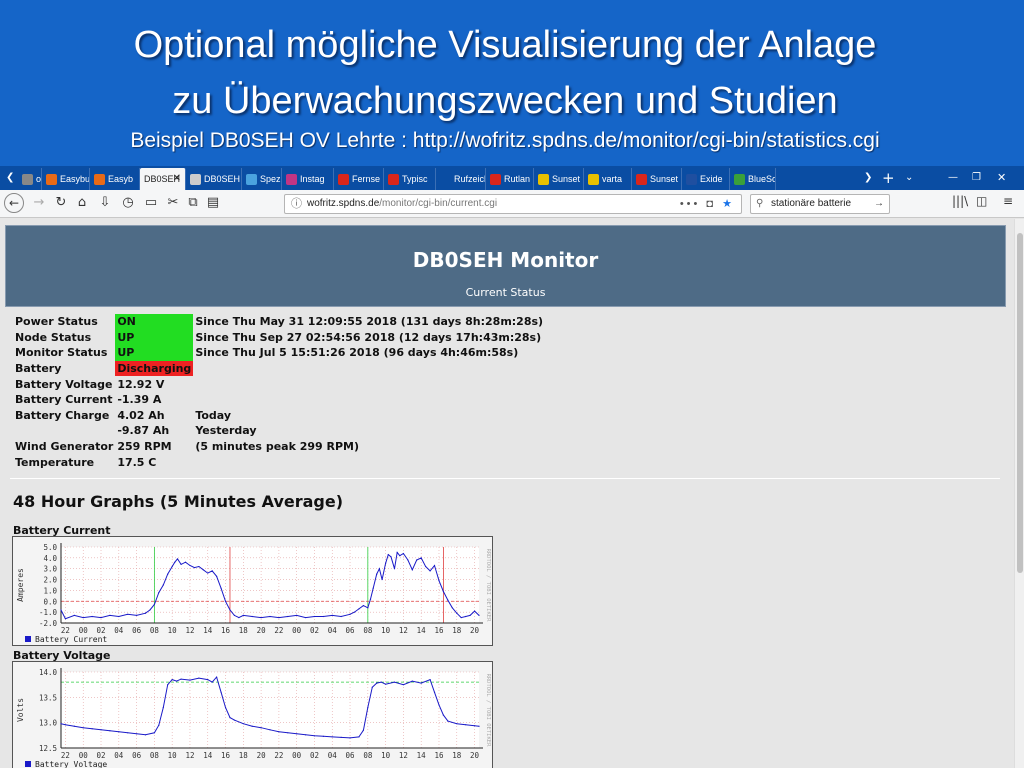 The height and width of the screenshot is (768, 1024). Describe the element at coordinates (1020, 403) in the screenshot. I see `scrollbar-thumb` at that location.